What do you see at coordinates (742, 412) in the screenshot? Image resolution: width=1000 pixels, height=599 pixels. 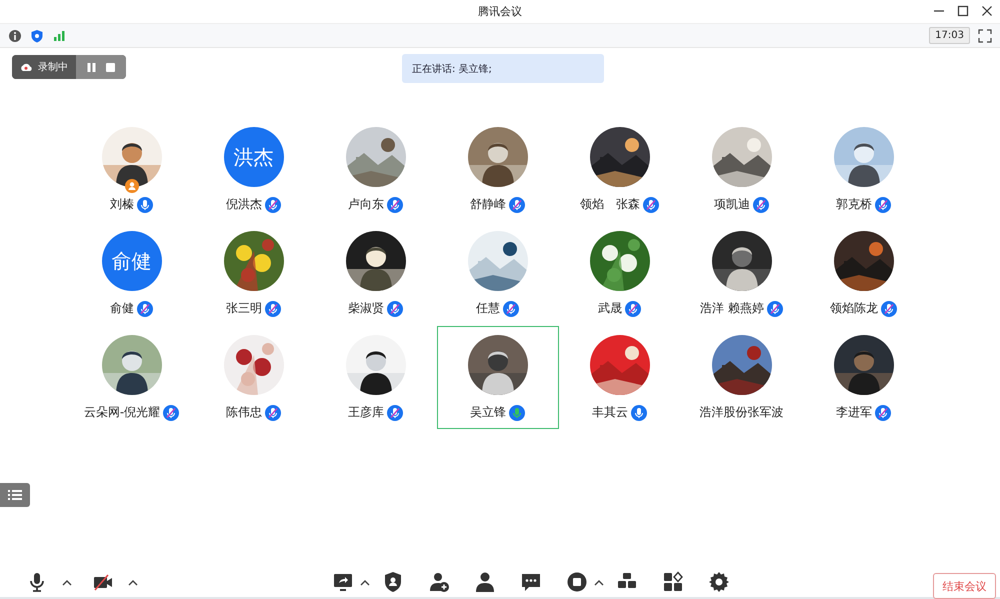 I see `participant-name: 浩洋股份张军波` at bounding box center [742, 412].